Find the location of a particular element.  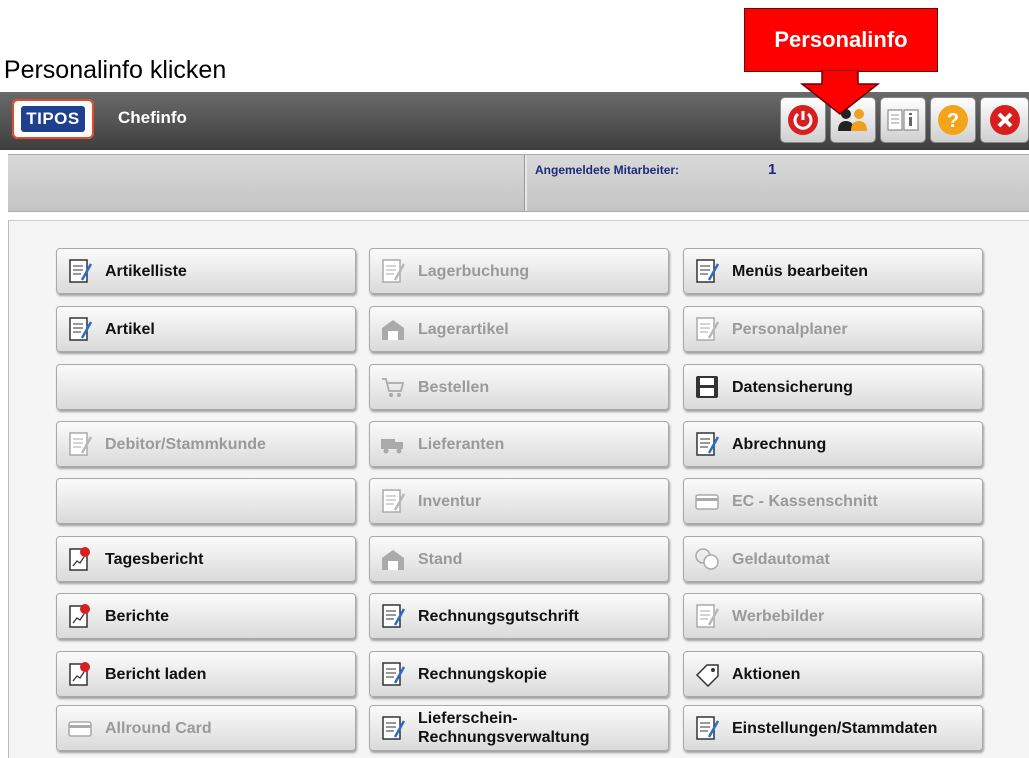

menu-button-label: Menüs bearbeiten is located at coordinates (800, 271).